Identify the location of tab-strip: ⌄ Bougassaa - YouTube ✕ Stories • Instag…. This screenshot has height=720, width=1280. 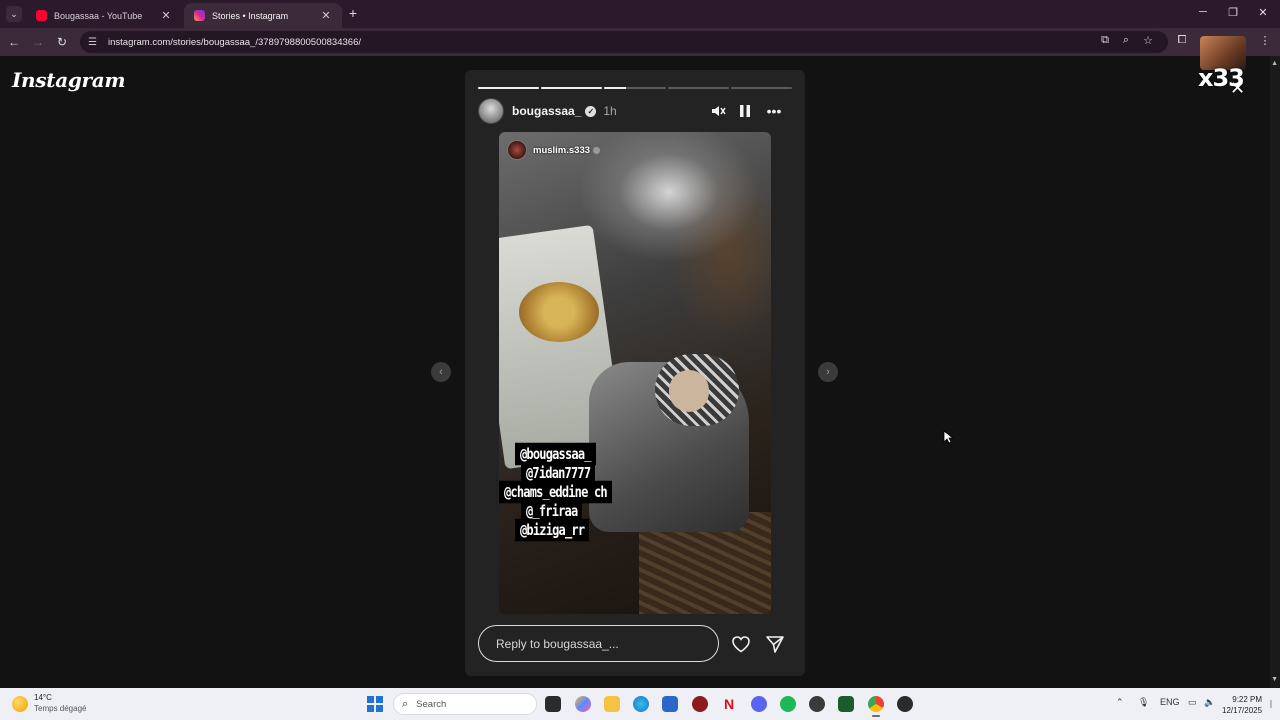
(640, 14).